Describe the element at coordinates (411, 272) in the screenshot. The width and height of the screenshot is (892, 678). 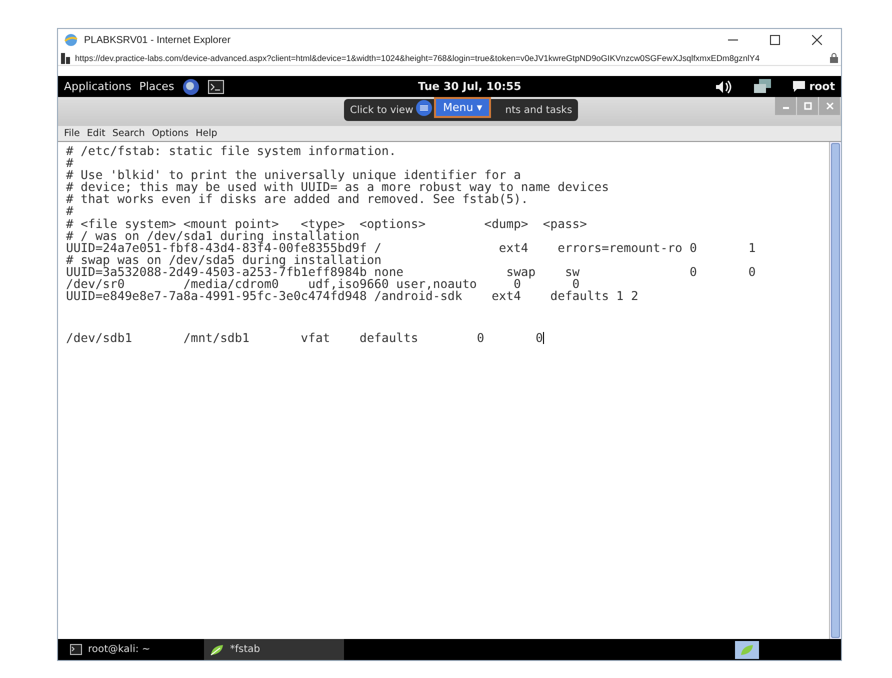
I see `code-line: UUID=3a532088-2d49-4503-a253-7fb1eff8984b none swap sw 0 0` at that location.